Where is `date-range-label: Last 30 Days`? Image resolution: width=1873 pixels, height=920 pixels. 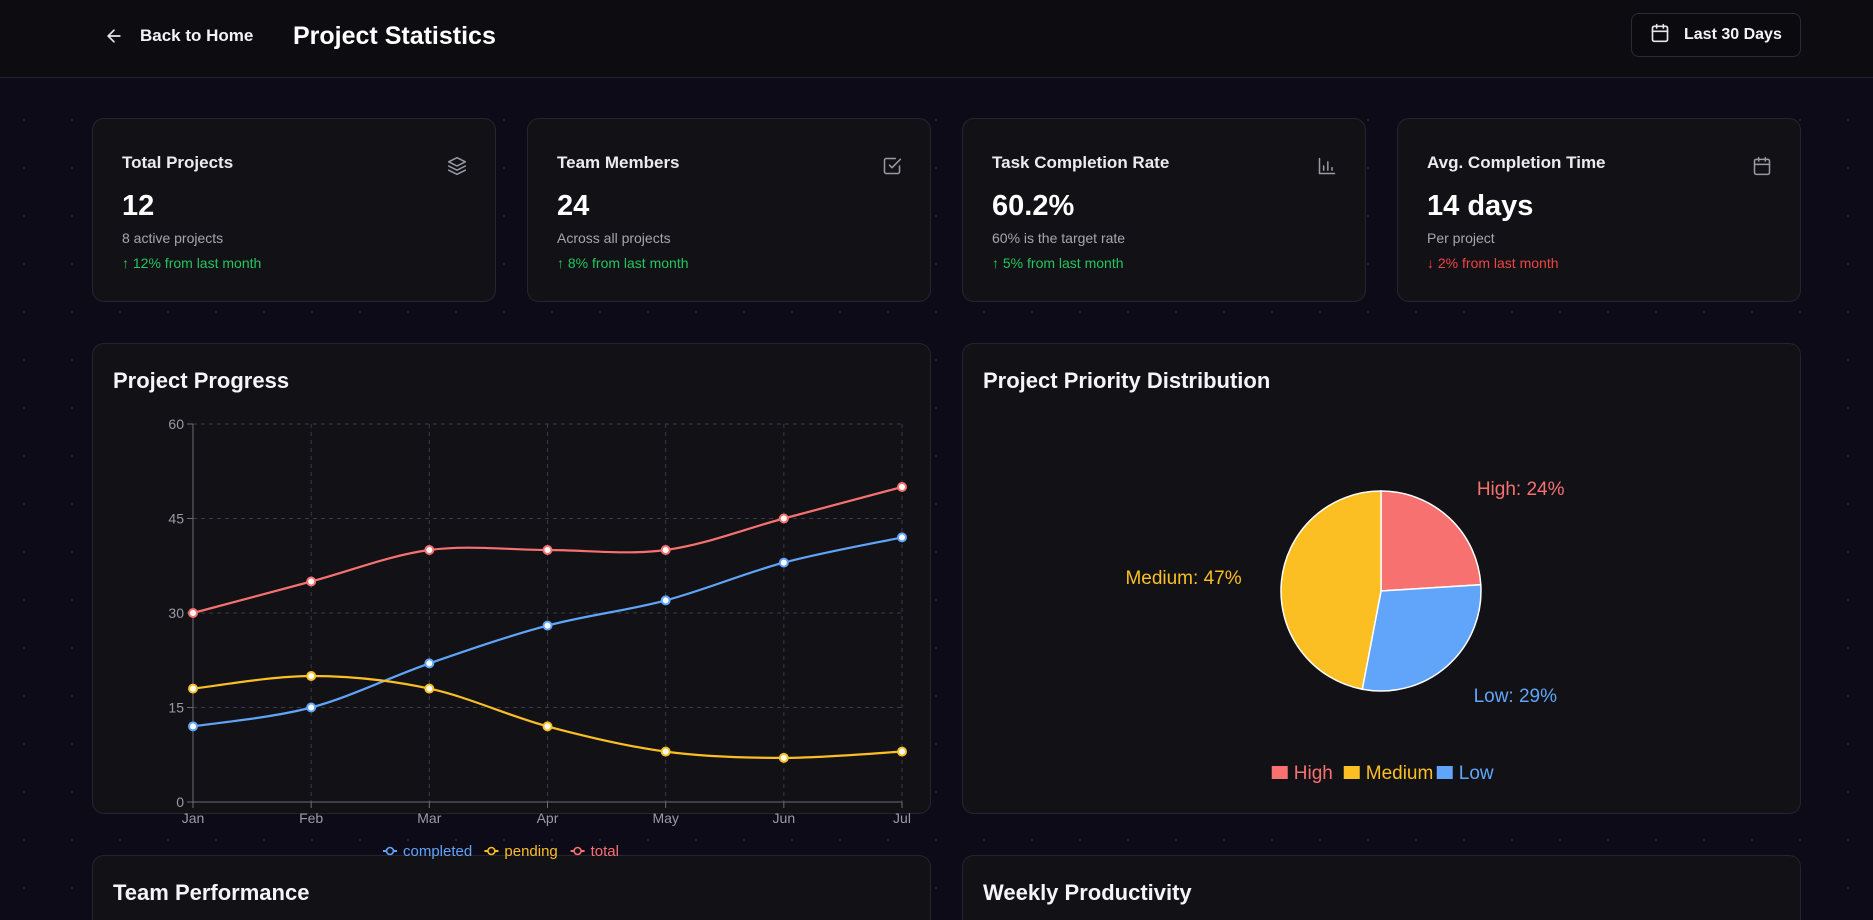
date-range-label: Last 30 Days is located at coordinates (1733, 34).